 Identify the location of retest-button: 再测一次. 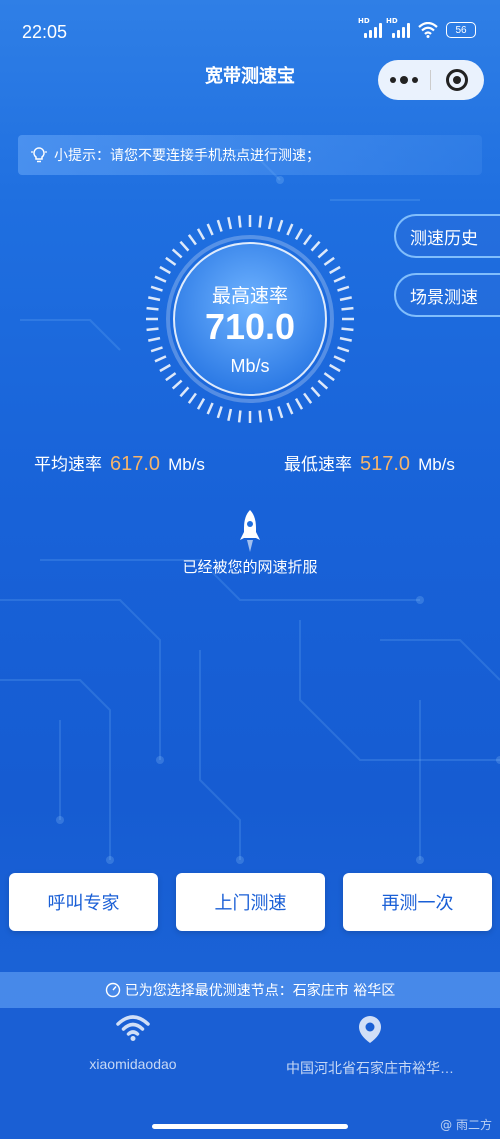
(417, 902).